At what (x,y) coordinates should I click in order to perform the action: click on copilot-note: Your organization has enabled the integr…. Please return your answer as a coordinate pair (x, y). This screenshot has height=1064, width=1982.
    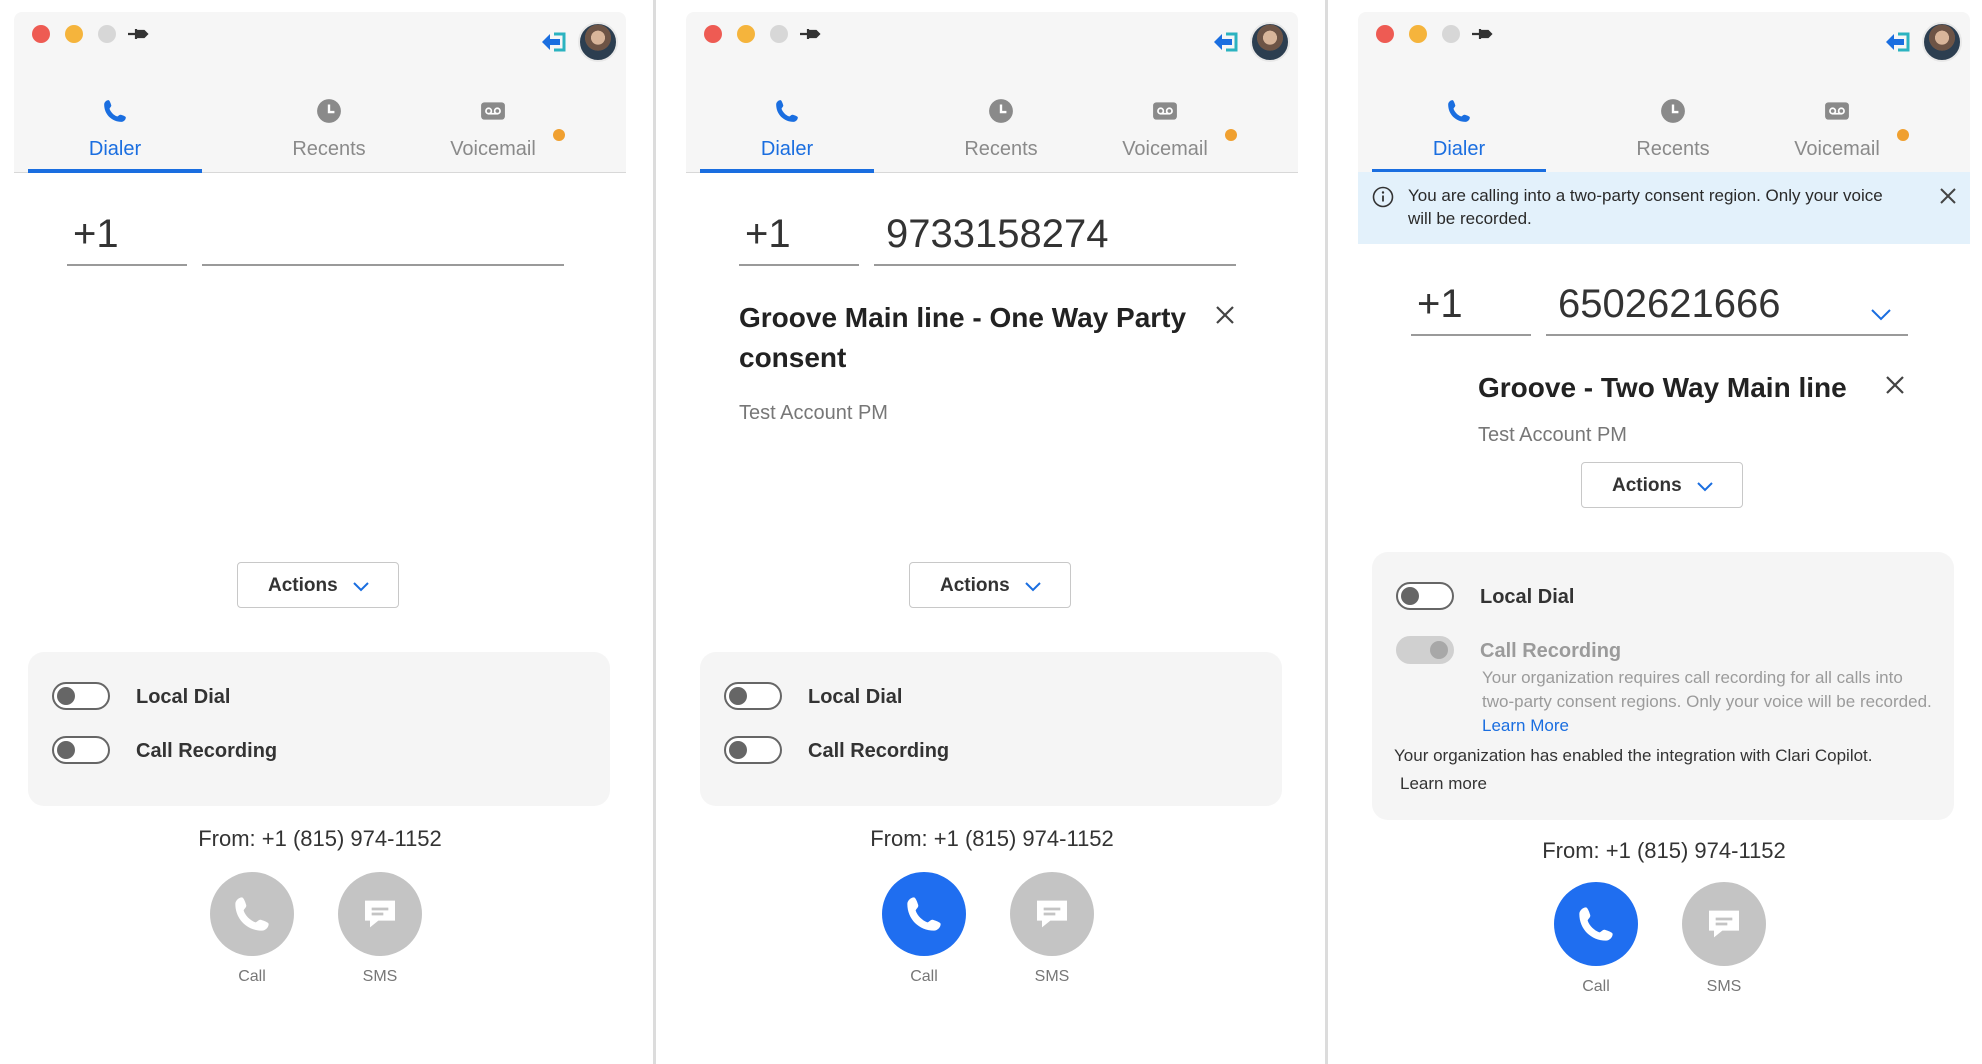
    Looking at the image, I should click on (1633, 755).